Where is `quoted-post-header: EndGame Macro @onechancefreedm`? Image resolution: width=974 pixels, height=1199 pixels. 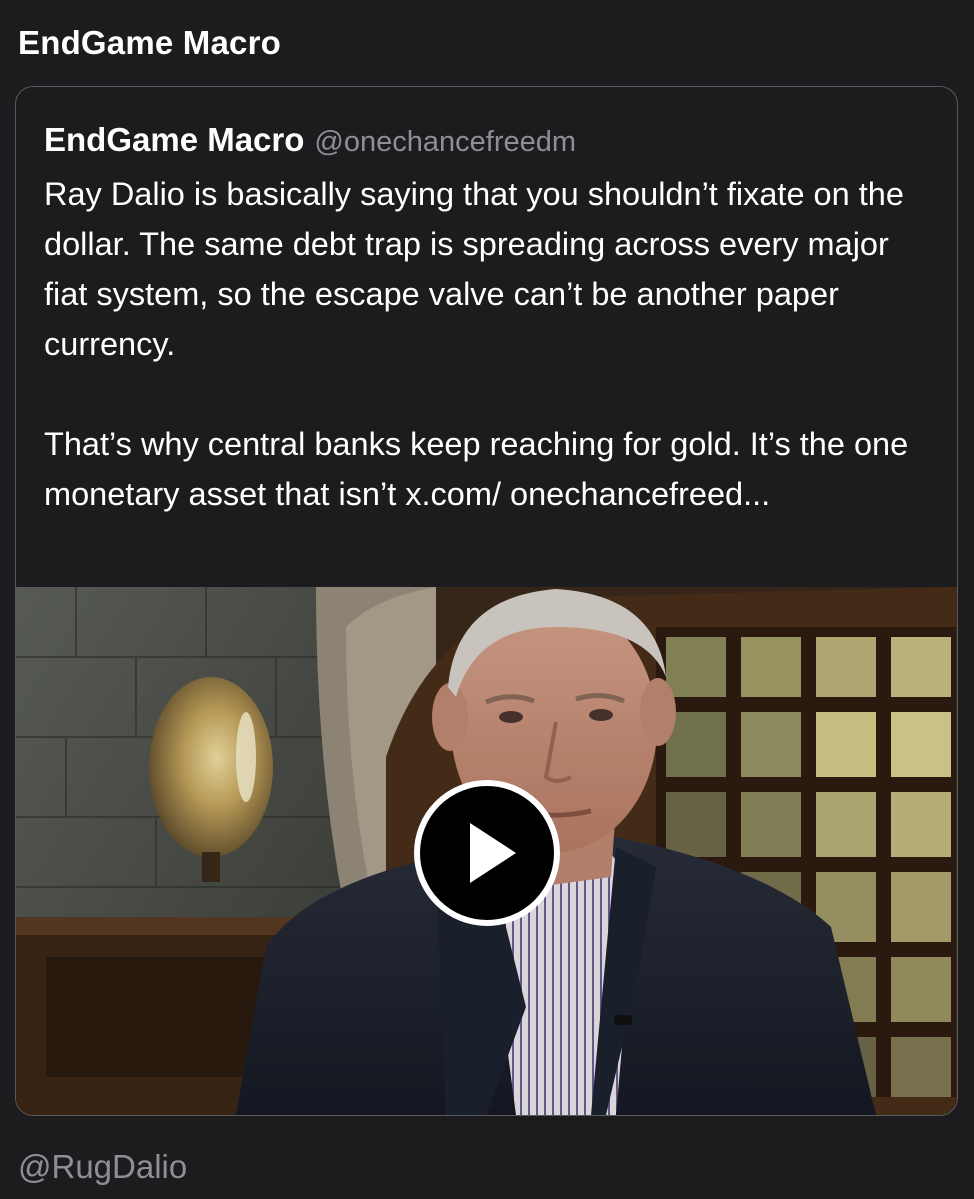
quoted-post-header: EndGame Macro @onechancefreedm is located at coordinates (310, 140).